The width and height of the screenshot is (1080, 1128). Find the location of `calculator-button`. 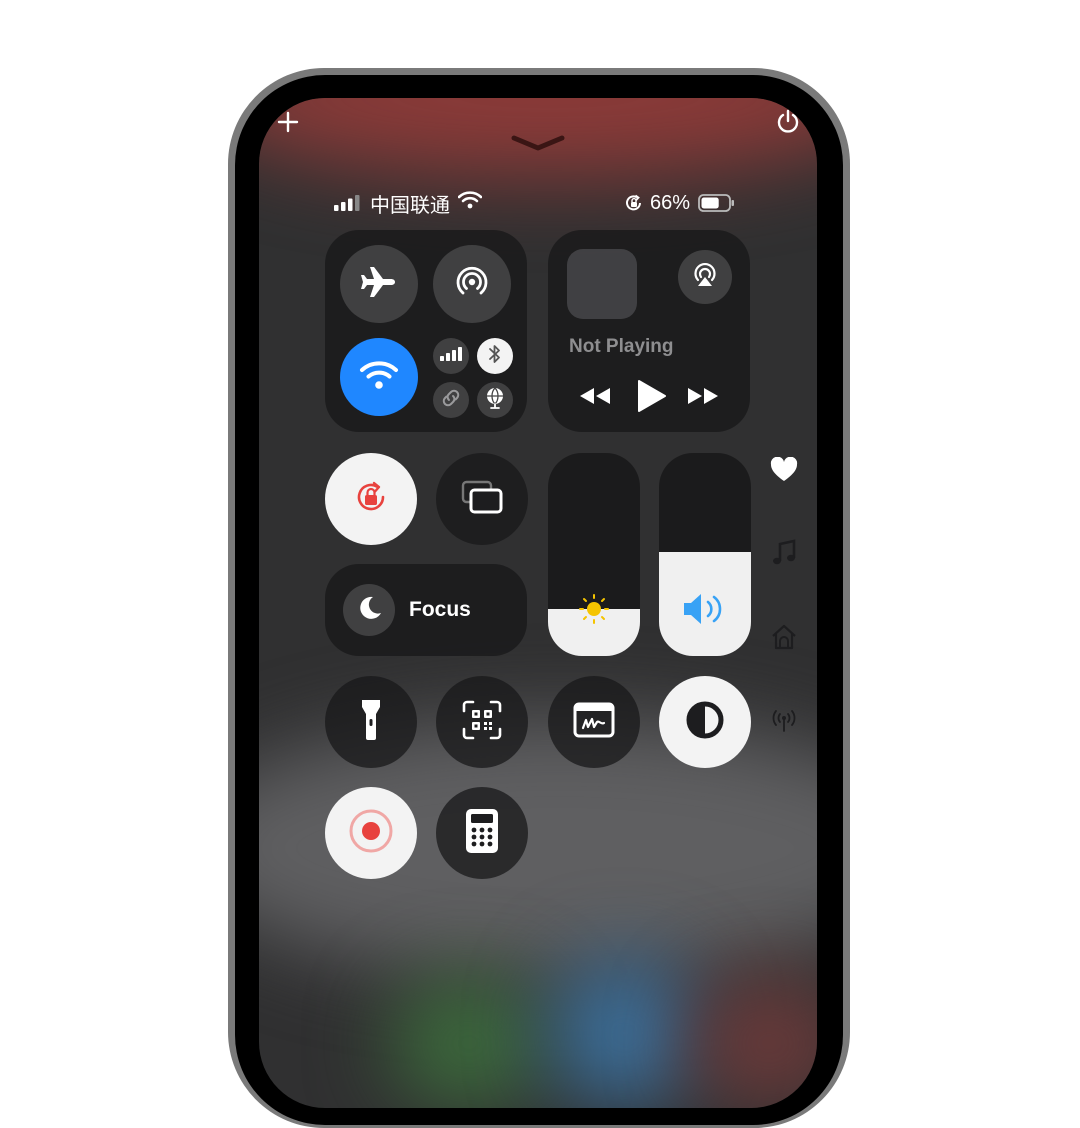

calculator-button is located at coordinates (482, 833).